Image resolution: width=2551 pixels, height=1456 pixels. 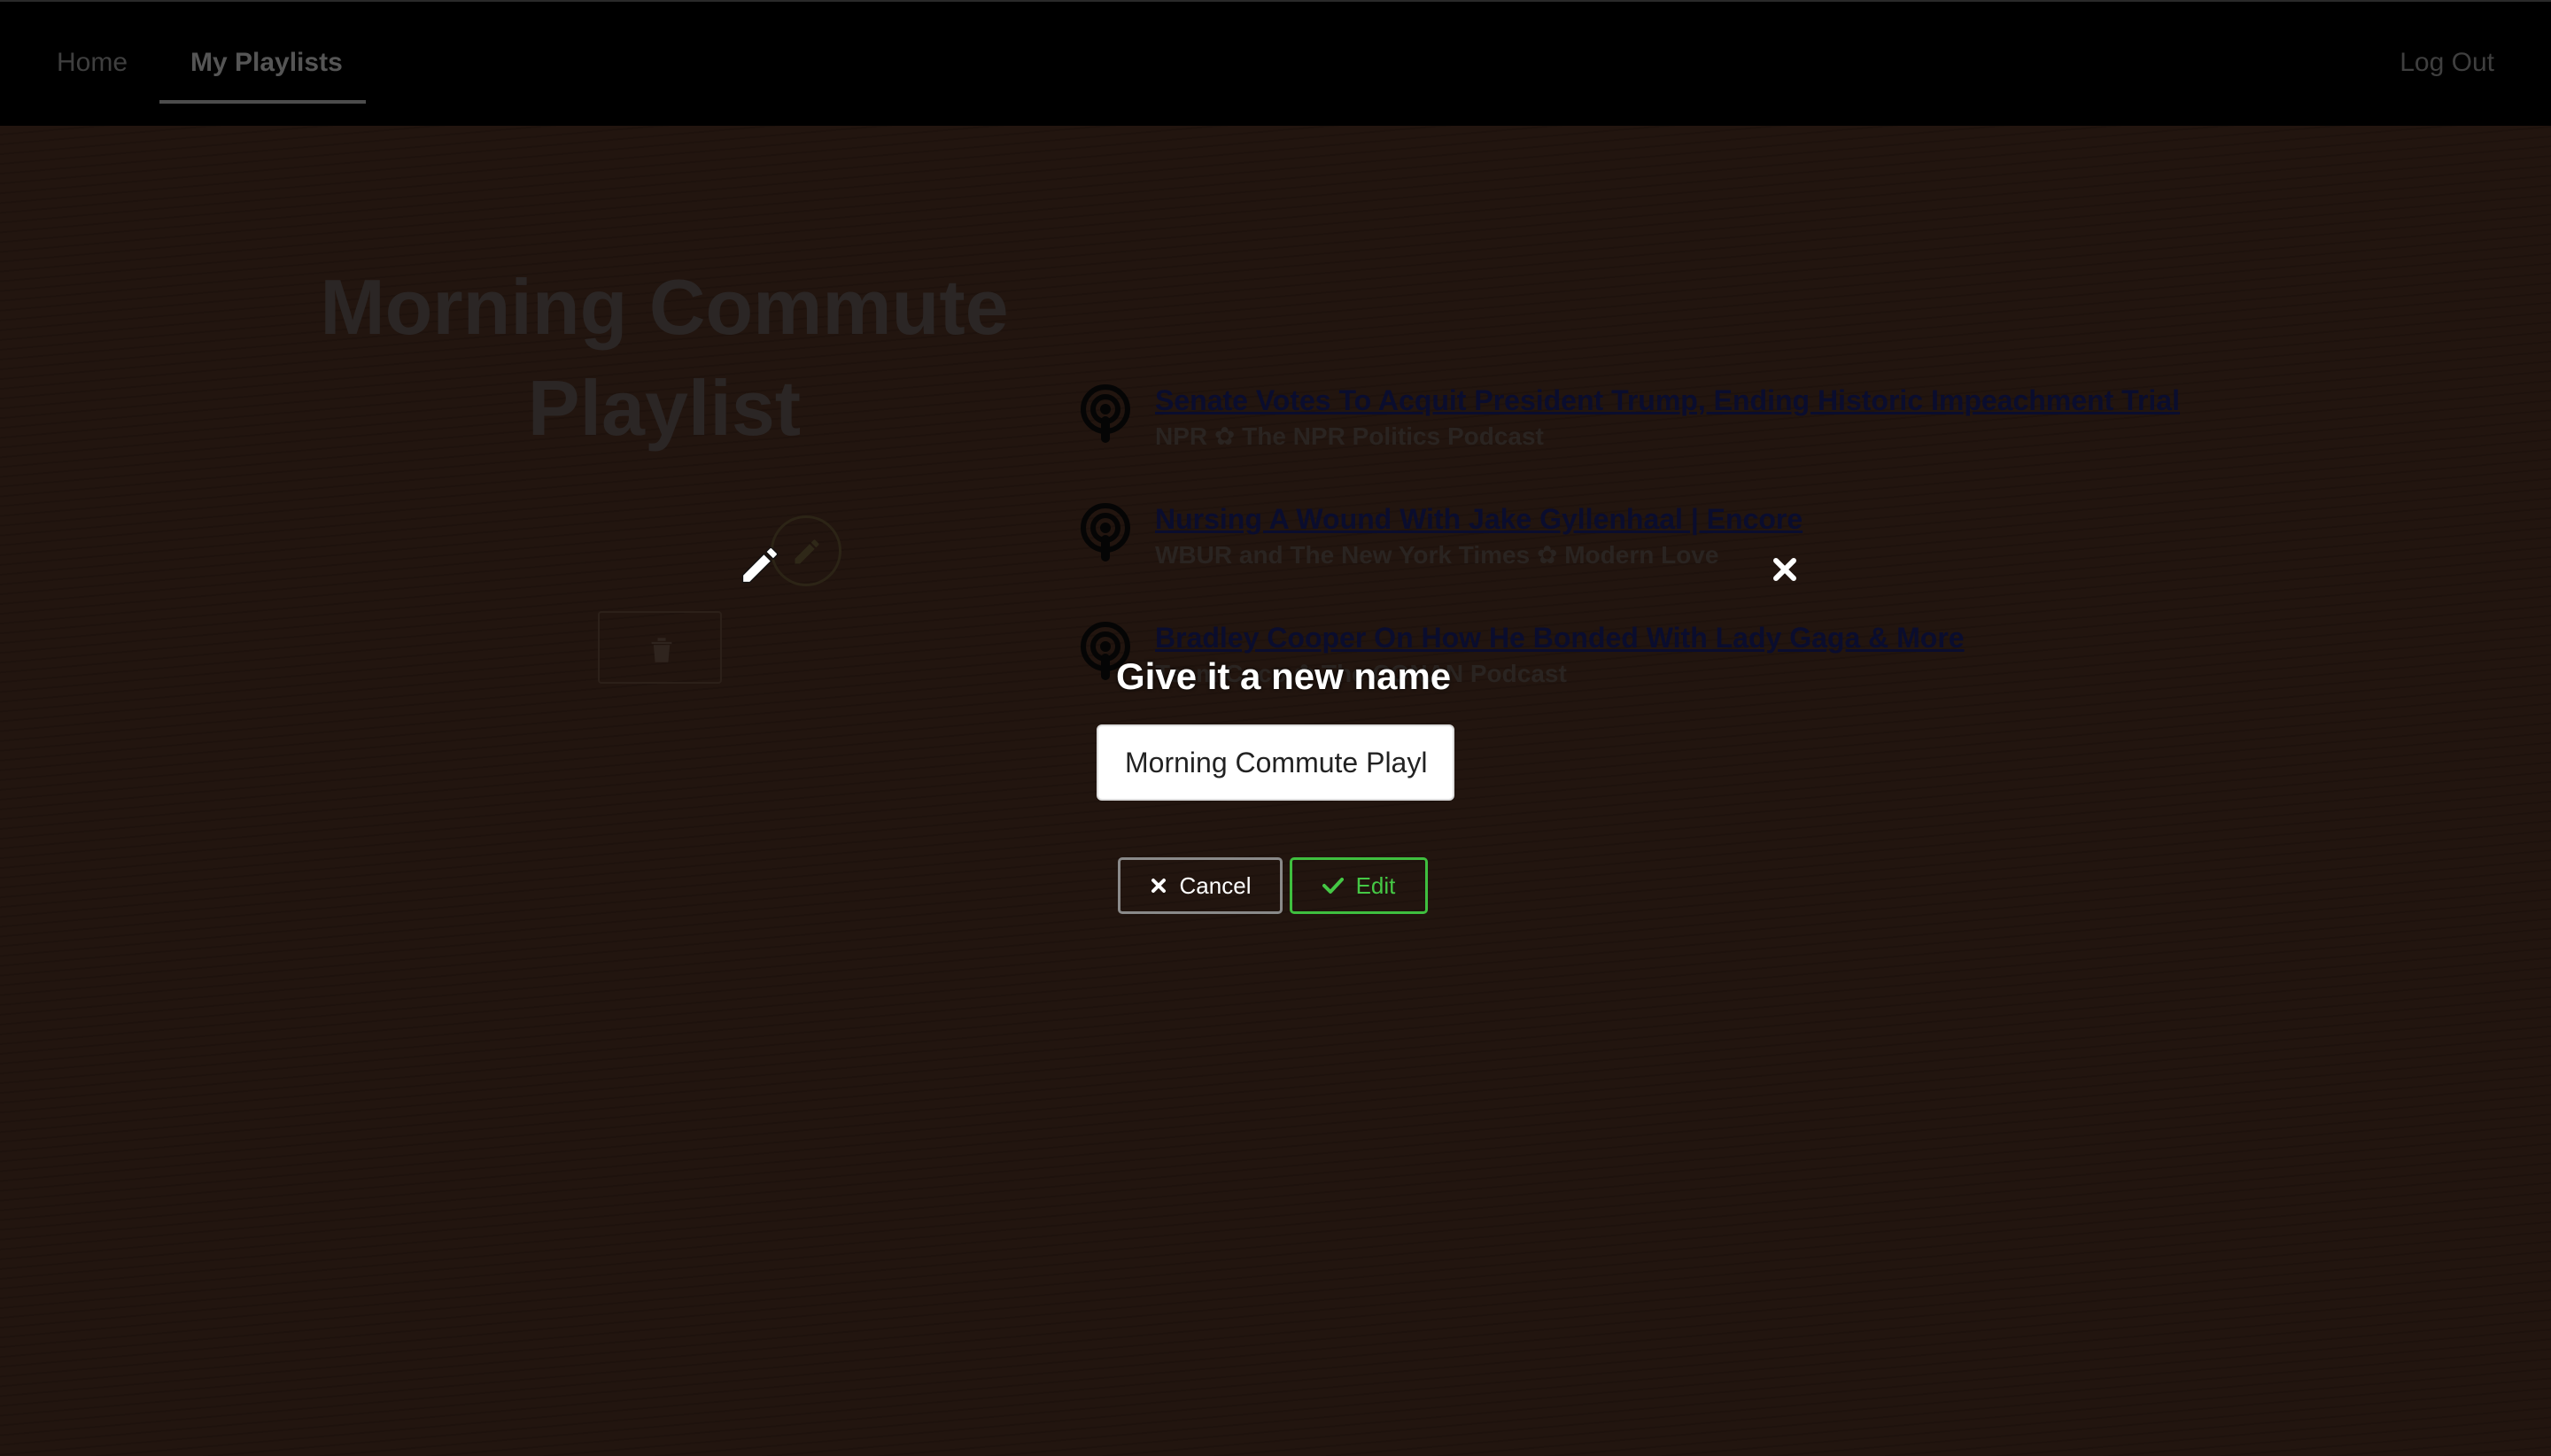 What do you see at coordinates (1375, 885) in the screenshot?
I see `edit-button-label: Edit` at bounding box center [1375, 885].